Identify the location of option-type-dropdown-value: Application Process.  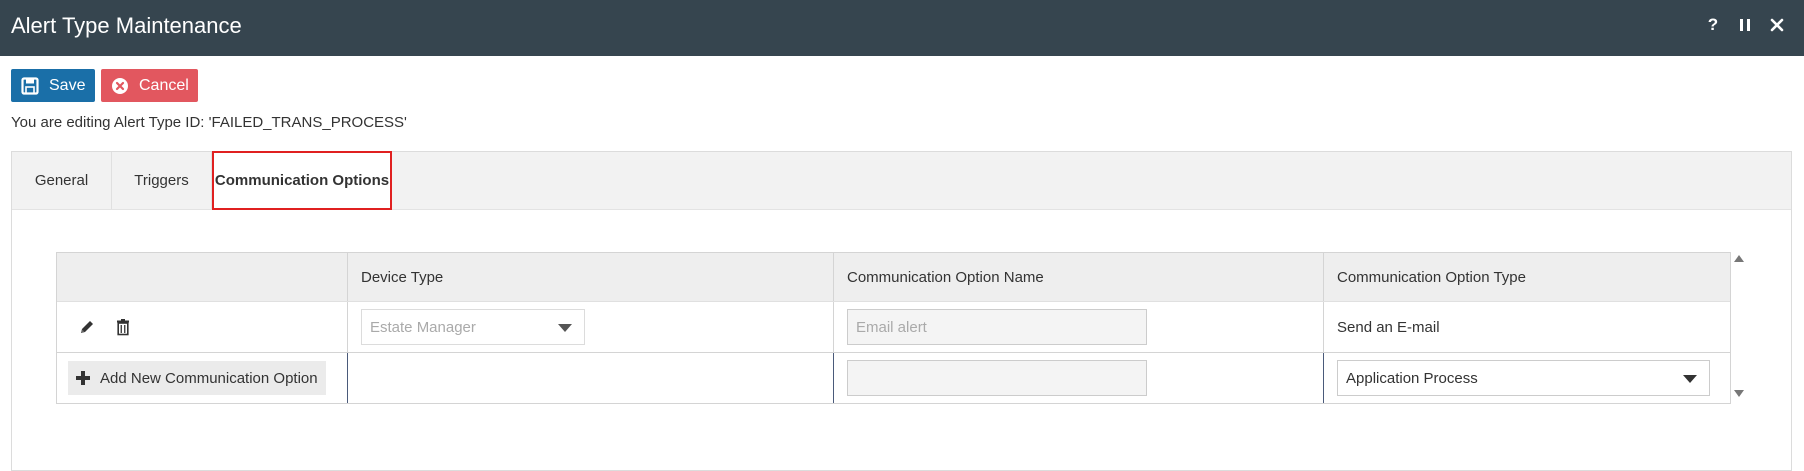
(1412, 378).